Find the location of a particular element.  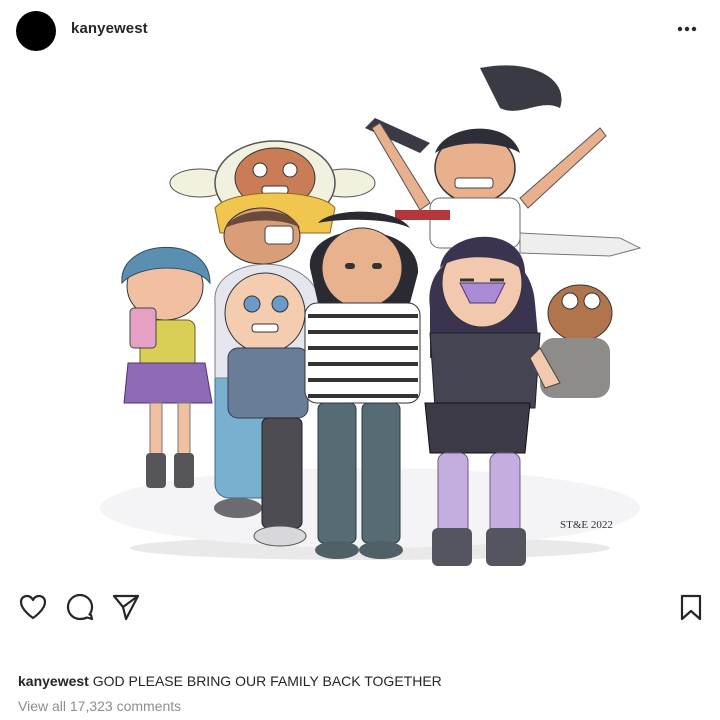

view-comments-link: View all 17,323 comments is located at coordinates (99, 706).